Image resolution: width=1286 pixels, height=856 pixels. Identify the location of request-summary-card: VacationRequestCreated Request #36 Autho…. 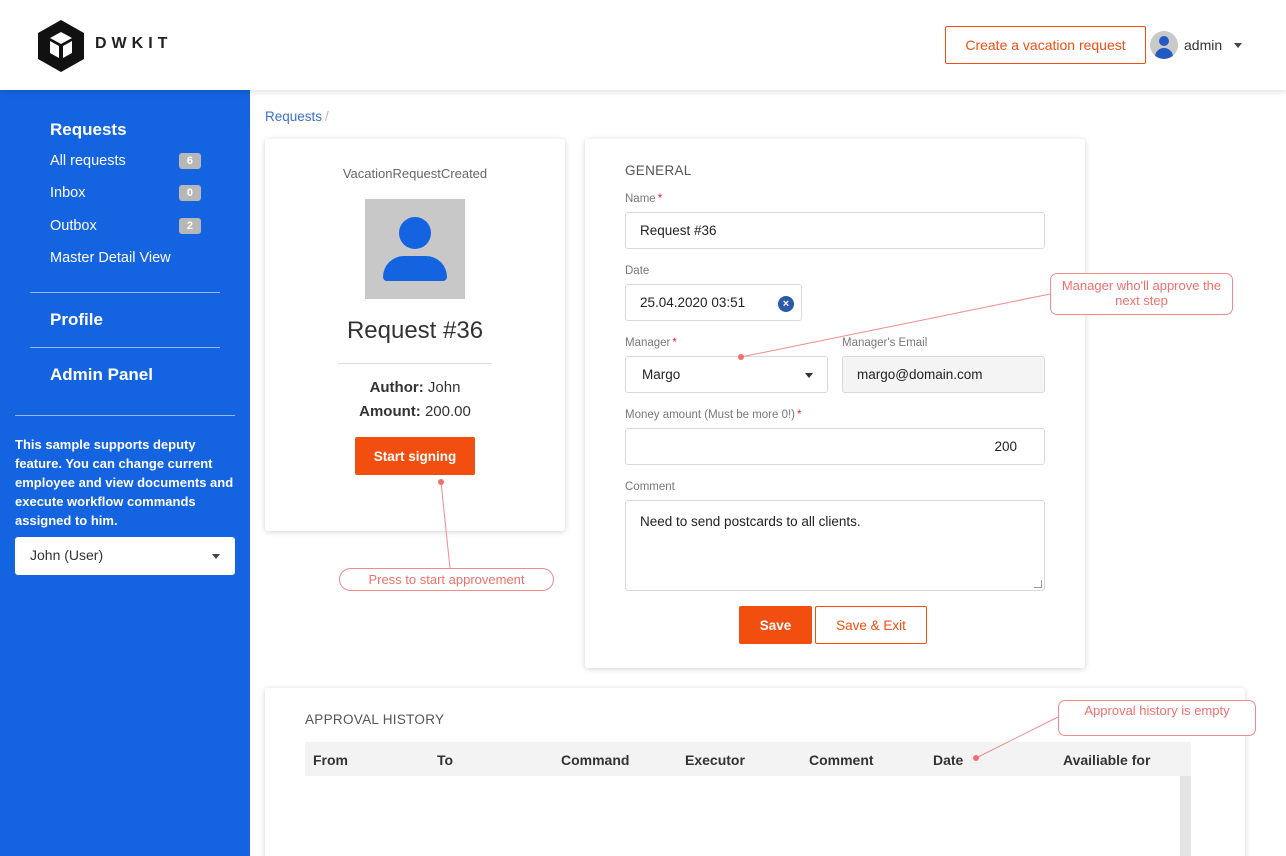
(415, 335).